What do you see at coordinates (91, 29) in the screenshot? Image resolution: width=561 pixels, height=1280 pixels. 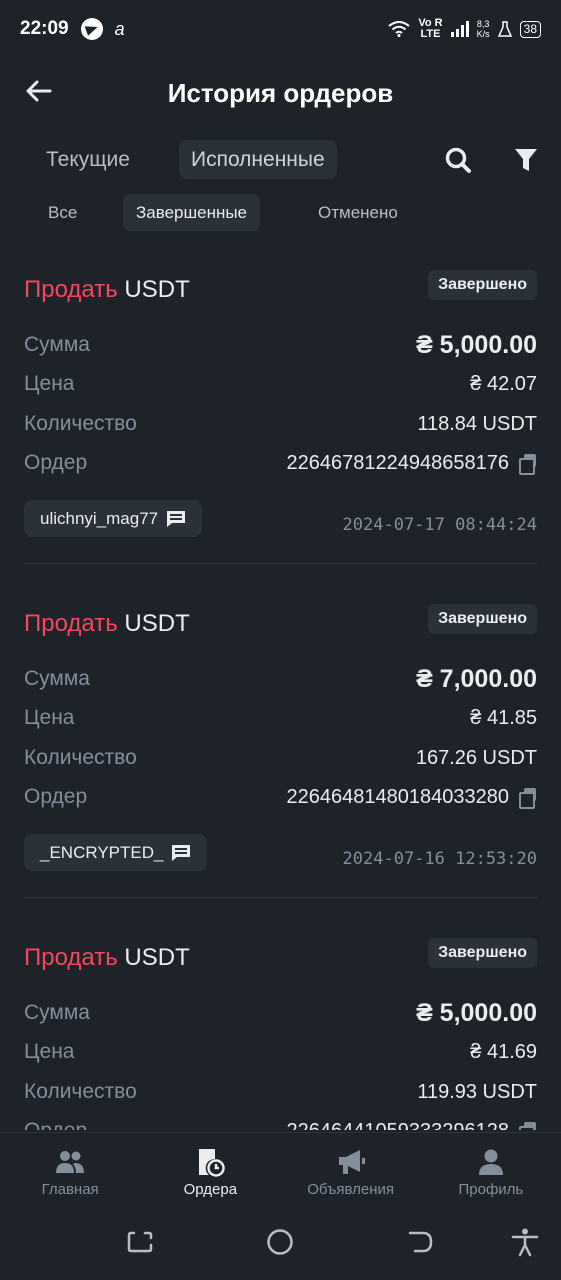 I see `telegram-icon` at bounding box center [91, 29].